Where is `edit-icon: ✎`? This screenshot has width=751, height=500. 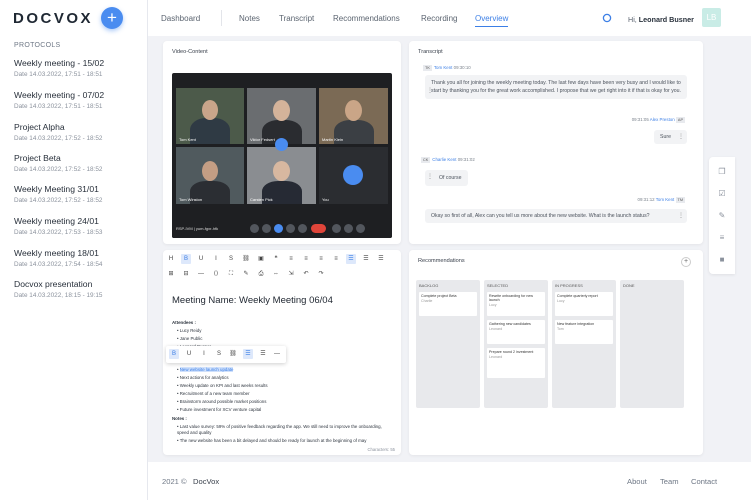
edit-icon: ✎ is located at coordinates (722, 215).